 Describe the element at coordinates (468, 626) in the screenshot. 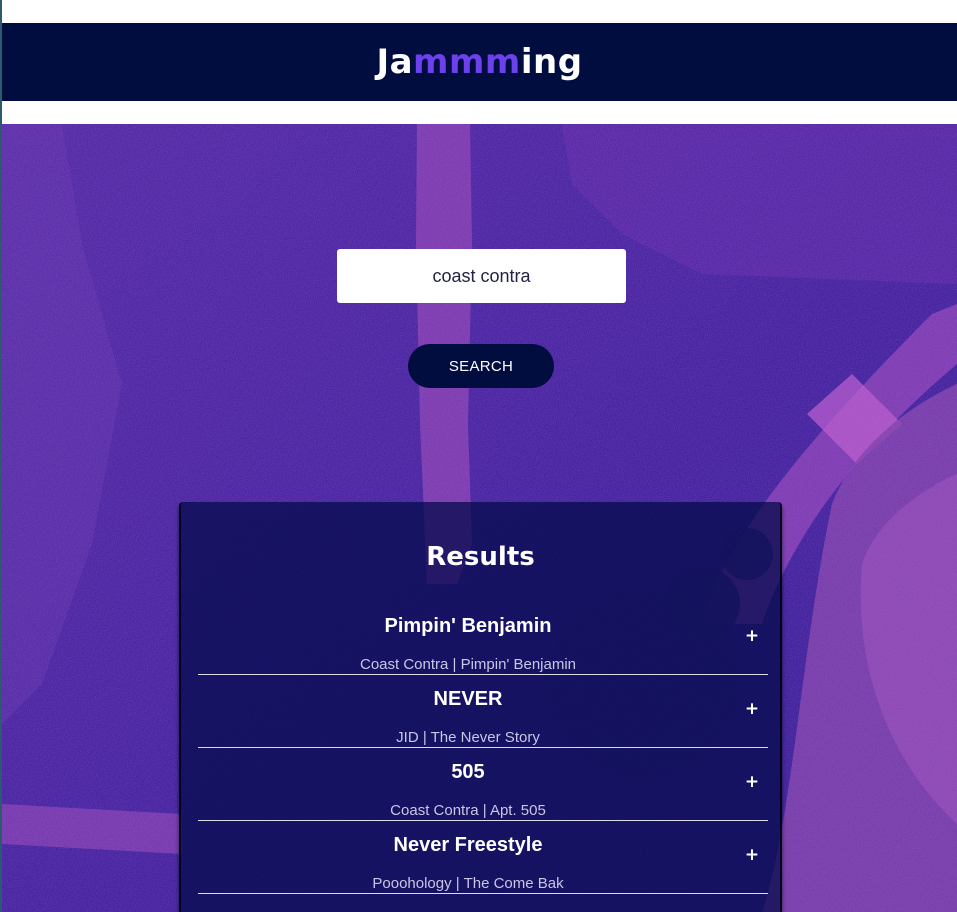

I see `track-name: Pimpin' Benjamin` at that location.